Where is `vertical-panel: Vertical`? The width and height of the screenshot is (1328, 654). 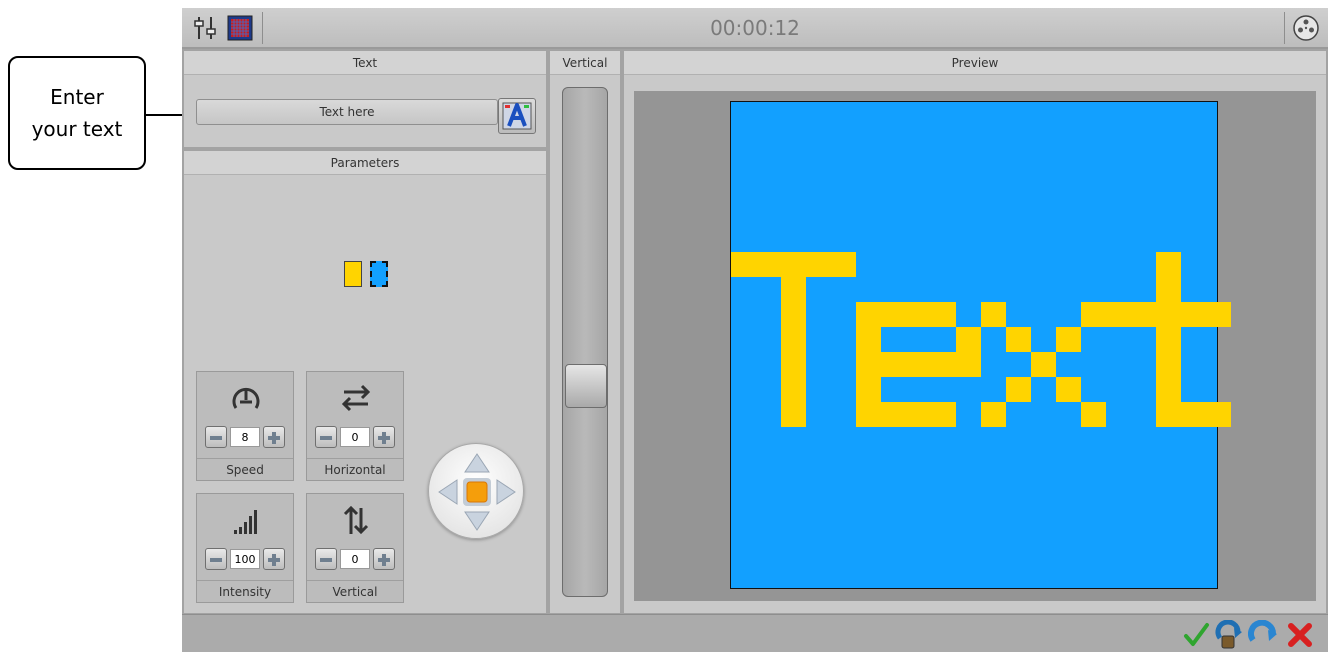
vertical-panel: Vertical is located at coordinates (585, 332).